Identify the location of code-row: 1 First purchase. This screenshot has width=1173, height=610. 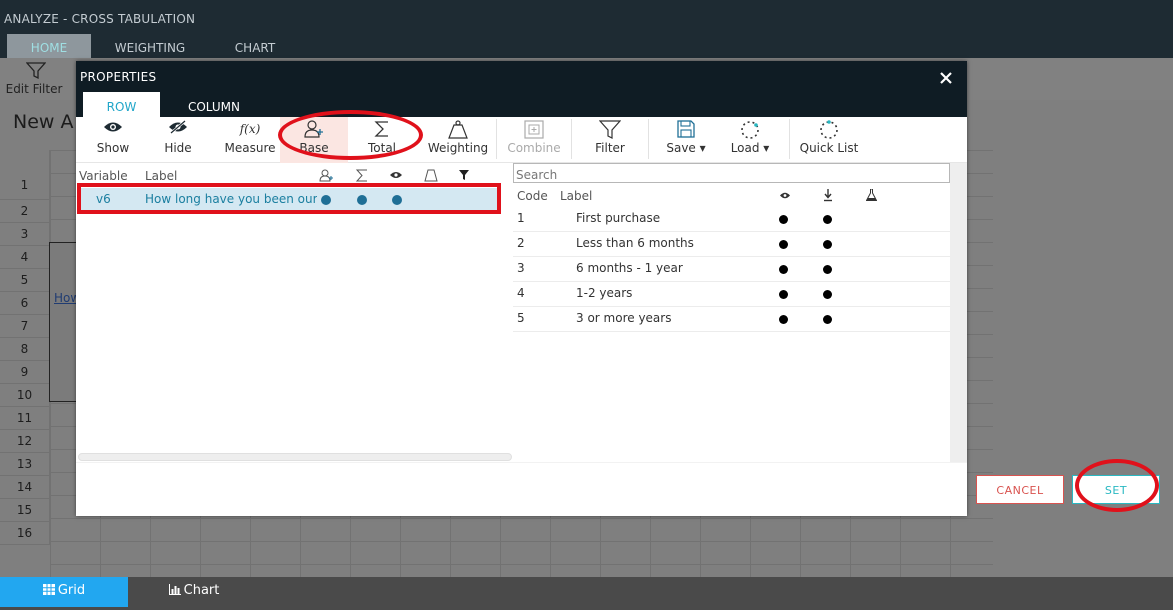
(731, 219).